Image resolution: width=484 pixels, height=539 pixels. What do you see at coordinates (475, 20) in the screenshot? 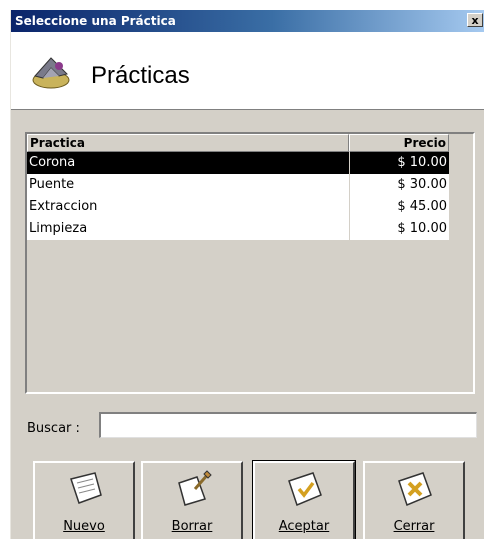
I see `close-button: x` at bounding box center [475, 20].